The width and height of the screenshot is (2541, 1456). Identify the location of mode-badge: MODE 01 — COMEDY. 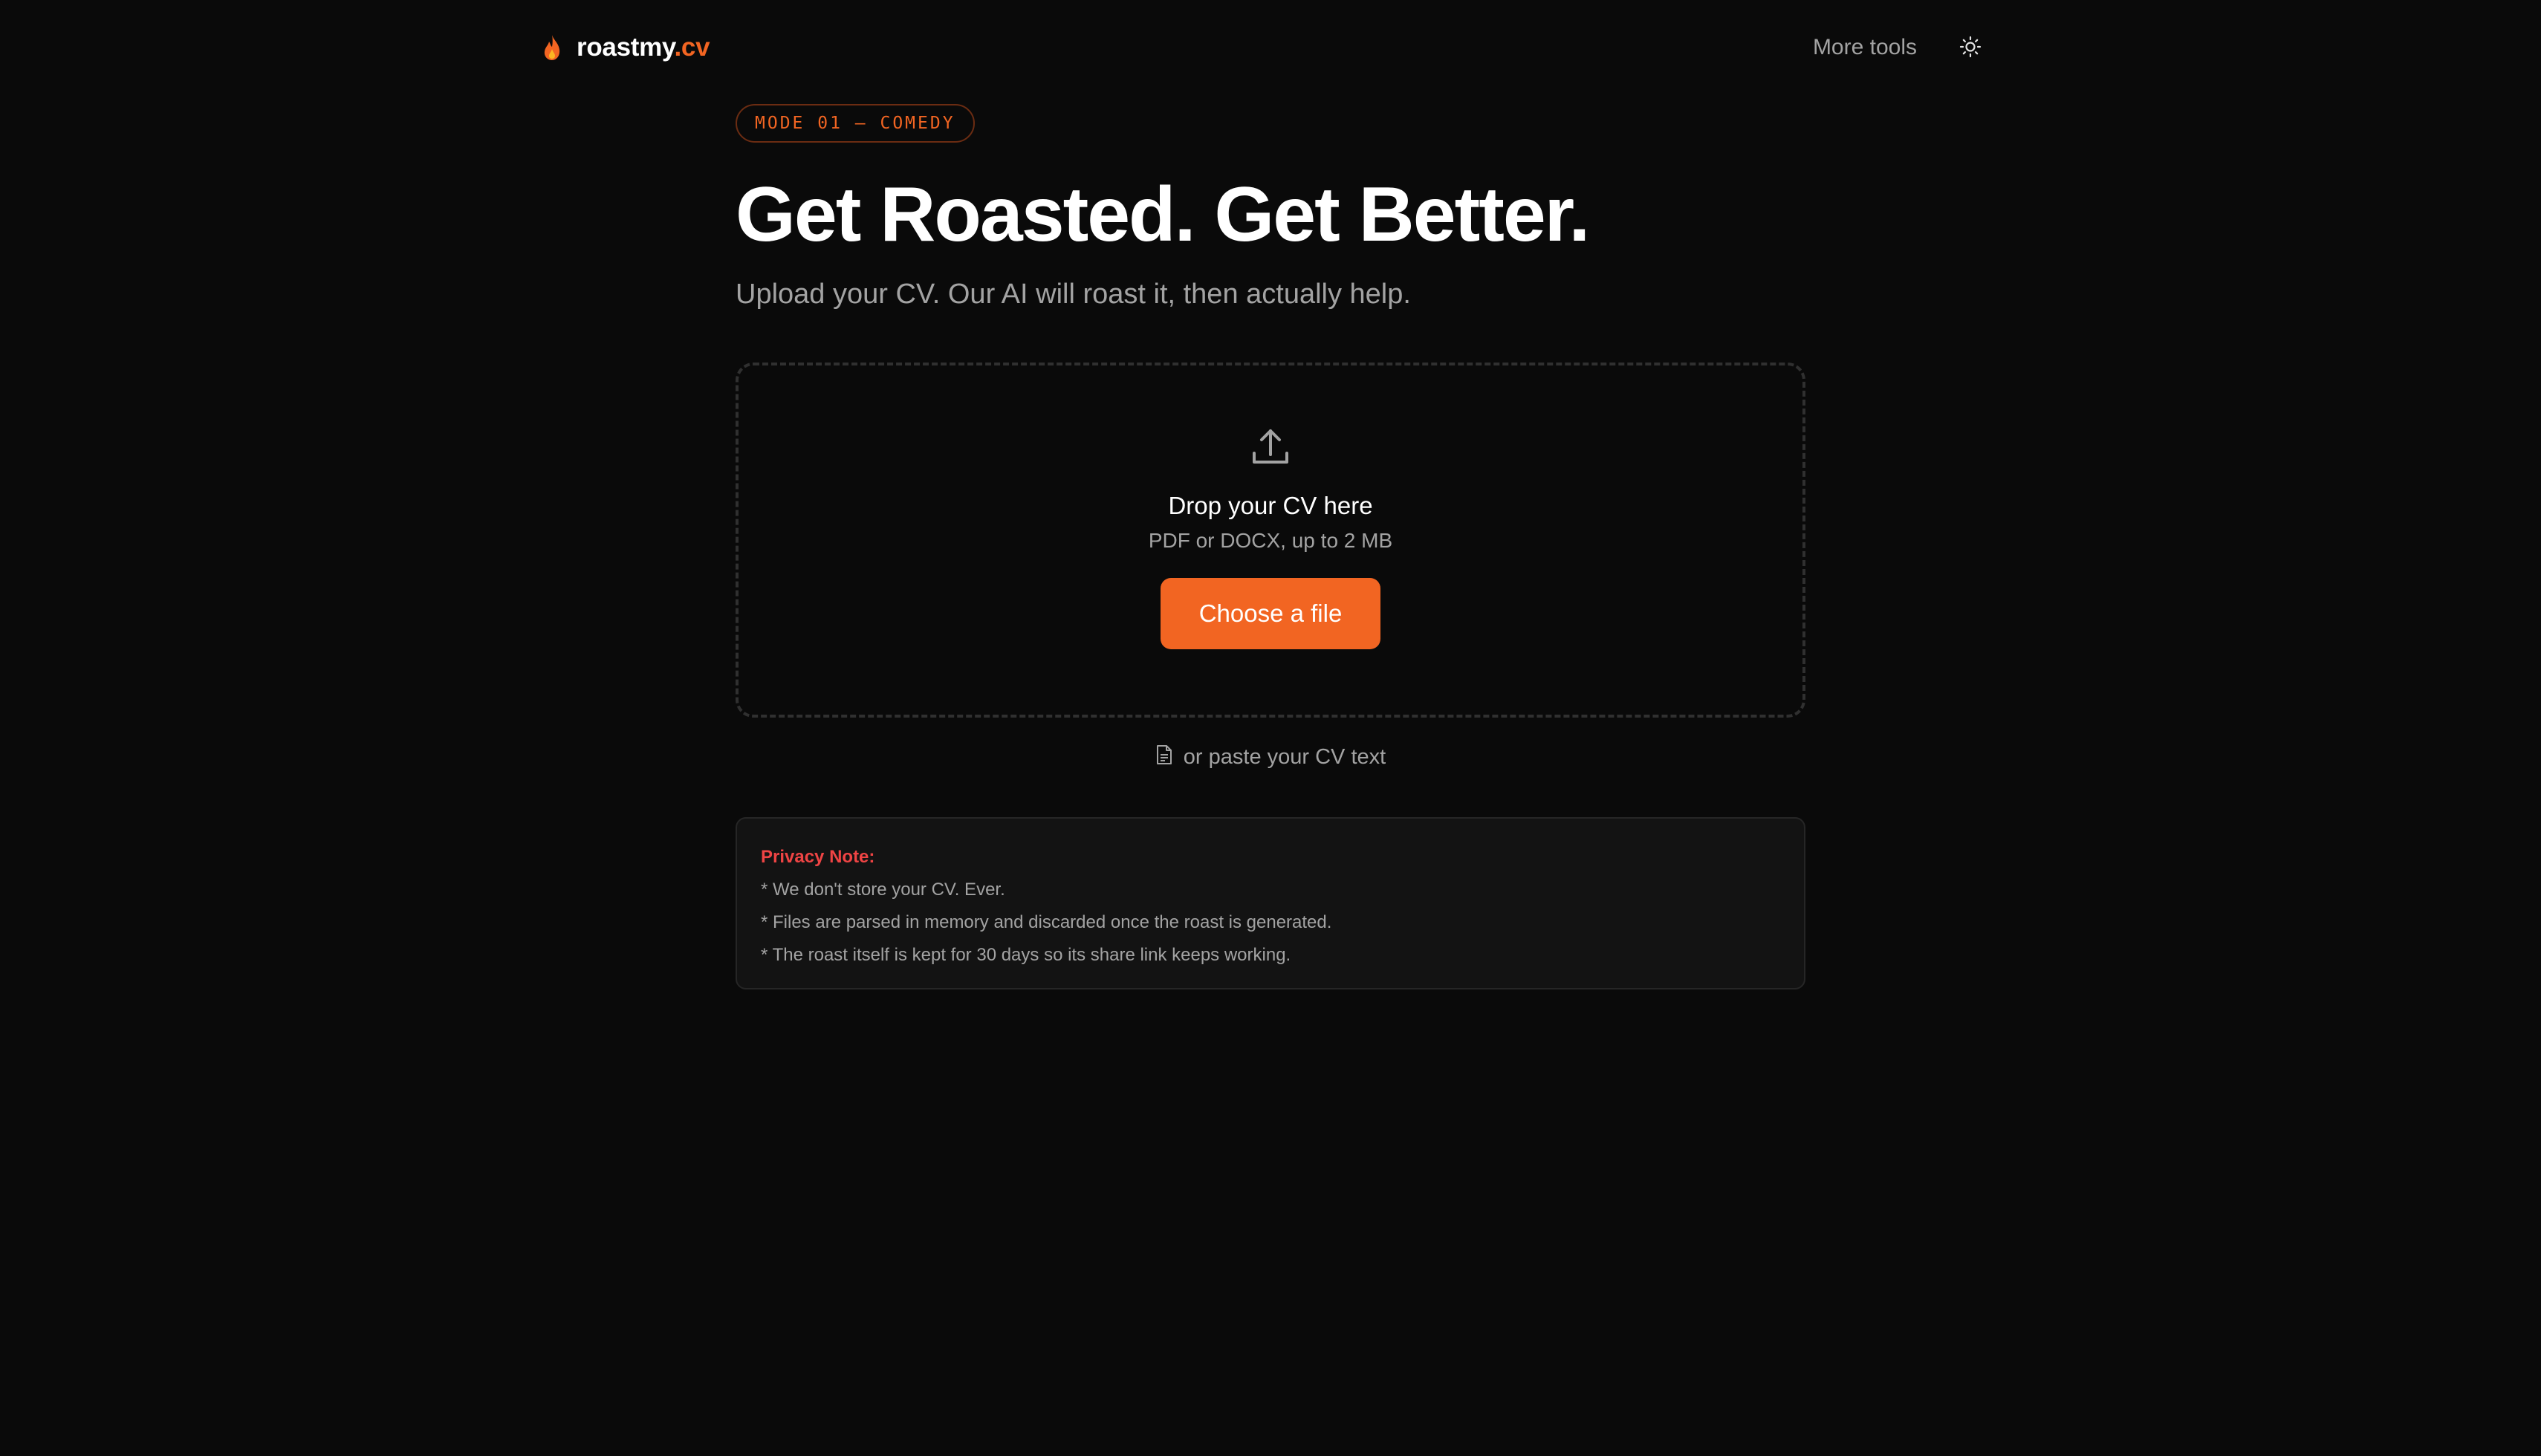
(855, 123).